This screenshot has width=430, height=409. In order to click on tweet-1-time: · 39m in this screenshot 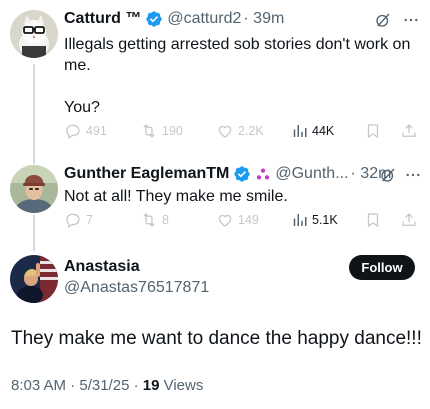, I will do `click(263, 19)`.